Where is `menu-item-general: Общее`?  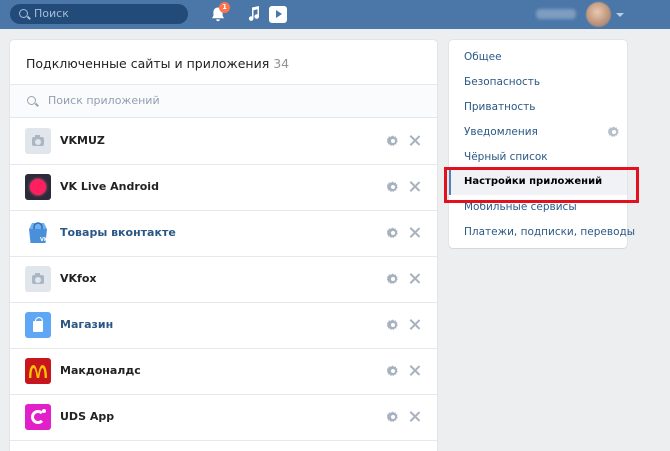
menu-item-general: Общее is located at coordinates (538, 57).